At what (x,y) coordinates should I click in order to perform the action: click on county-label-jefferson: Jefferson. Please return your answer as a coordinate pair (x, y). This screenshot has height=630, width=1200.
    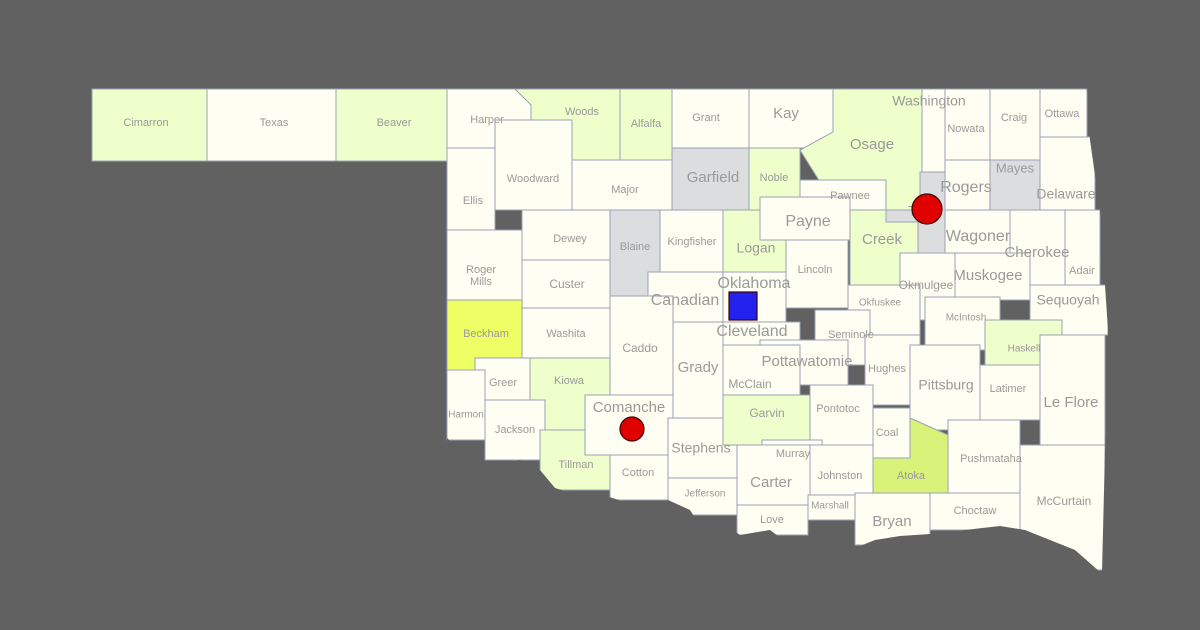
    Looking at the image, I should click on (705, 494).